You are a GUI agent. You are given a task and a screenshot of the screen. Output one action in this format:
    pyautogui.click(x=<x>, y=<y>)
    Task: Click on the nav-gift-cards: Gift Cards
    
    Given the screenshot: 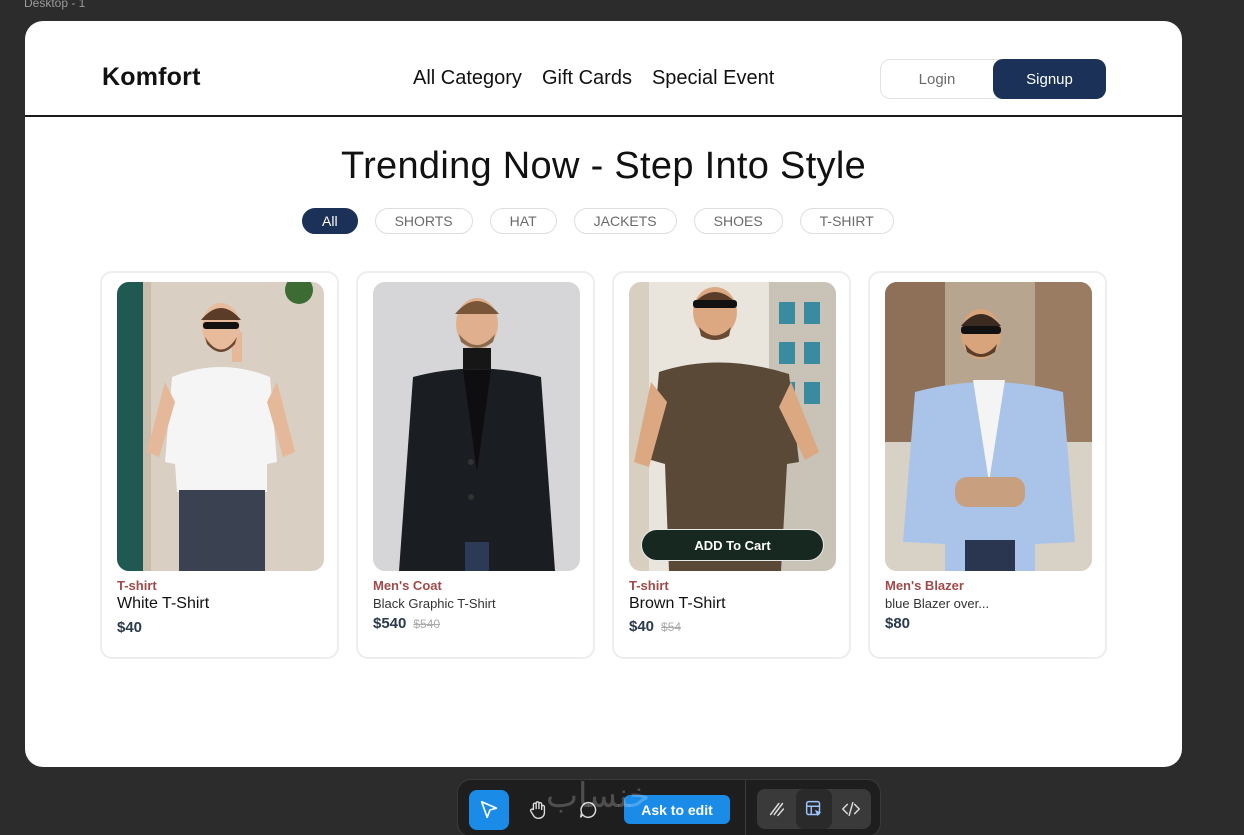 What is the action you would take?
    pyautogui.click(x=587, y=78)
    